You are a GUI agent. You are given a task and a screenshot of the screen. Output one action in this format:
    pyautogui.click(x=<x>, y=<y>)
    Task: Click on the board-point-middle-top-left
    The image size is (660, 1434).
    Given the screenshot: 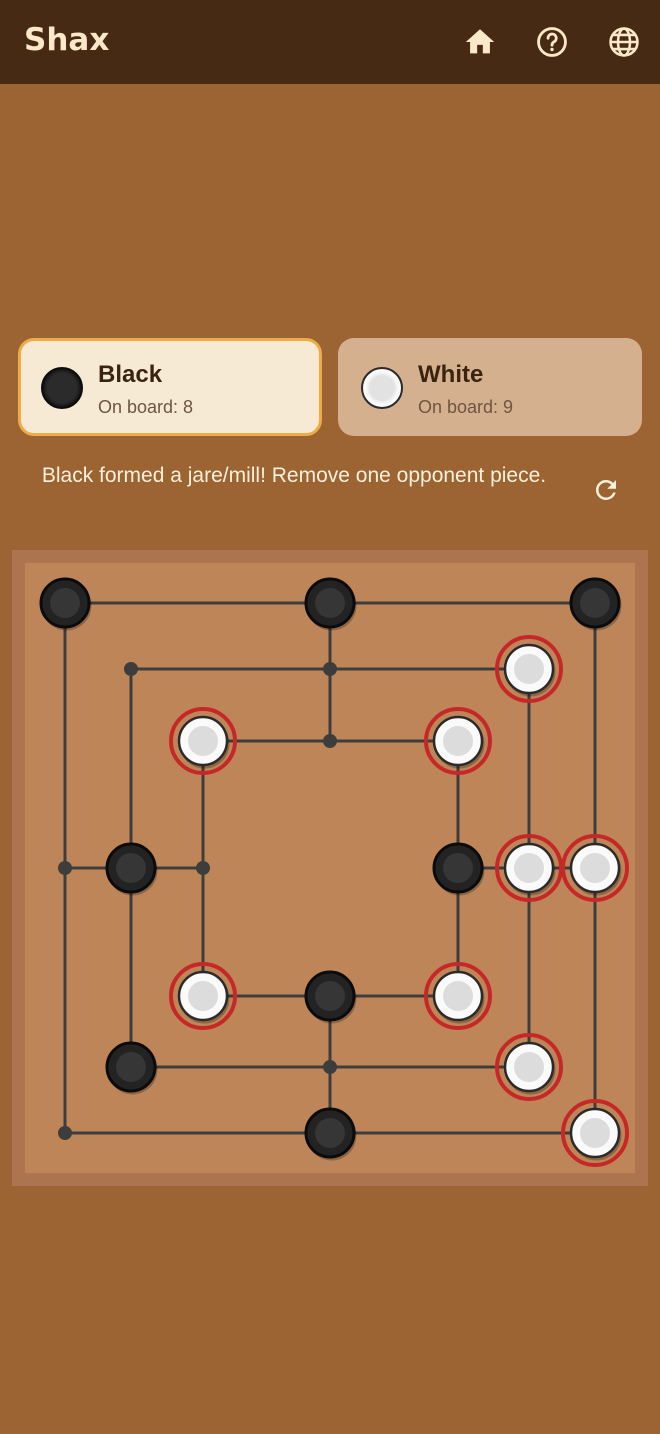 What is the action you would take?
    pyautogui.click(x=131, y=669)
    